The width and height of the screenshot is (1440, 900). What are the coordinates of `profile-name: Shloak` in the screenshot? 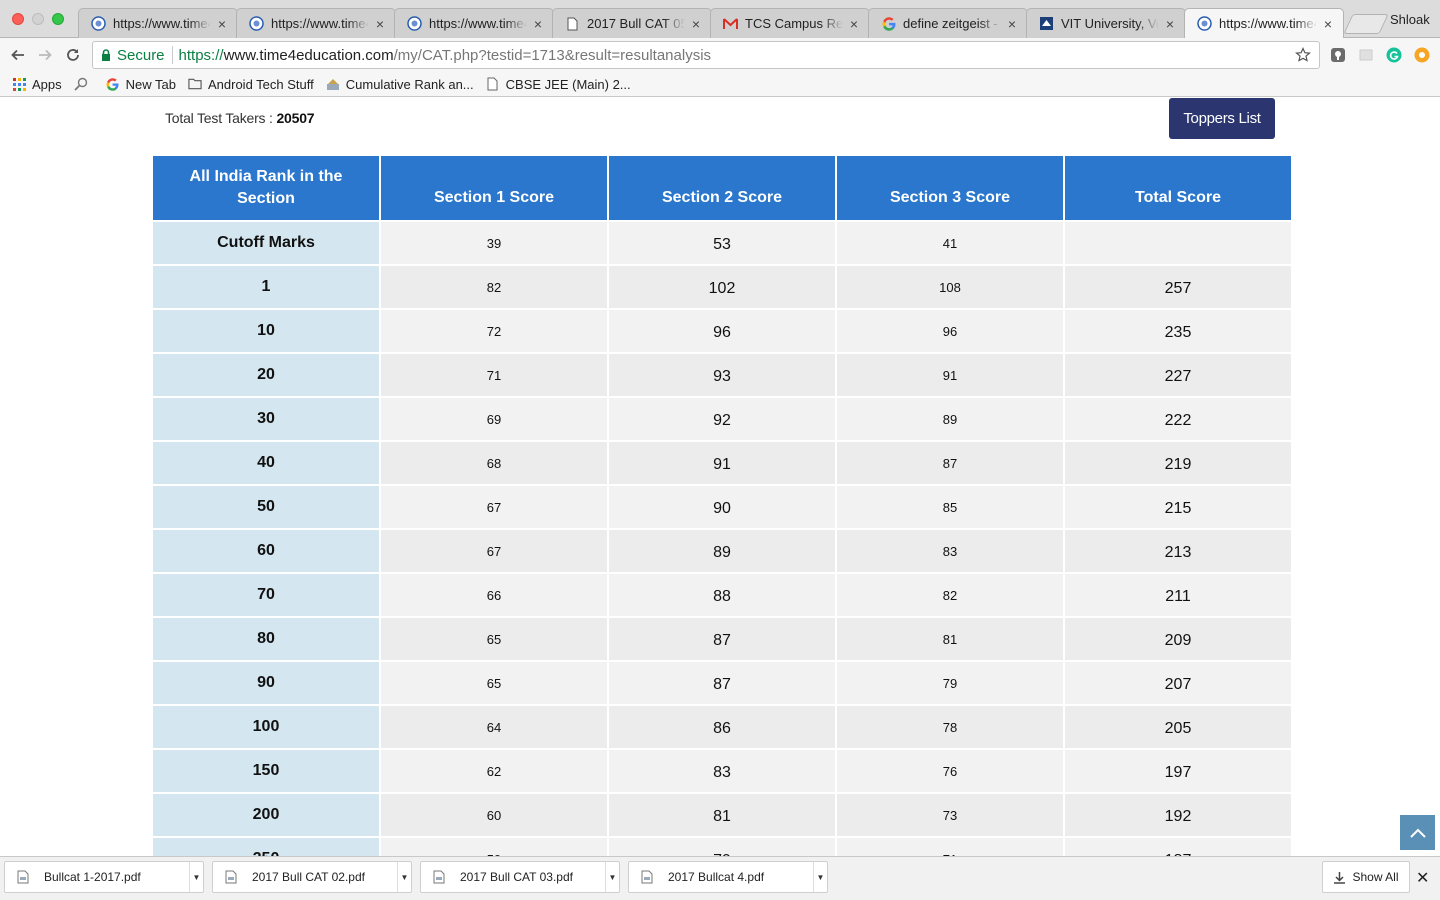 It's located at (1410, 19).